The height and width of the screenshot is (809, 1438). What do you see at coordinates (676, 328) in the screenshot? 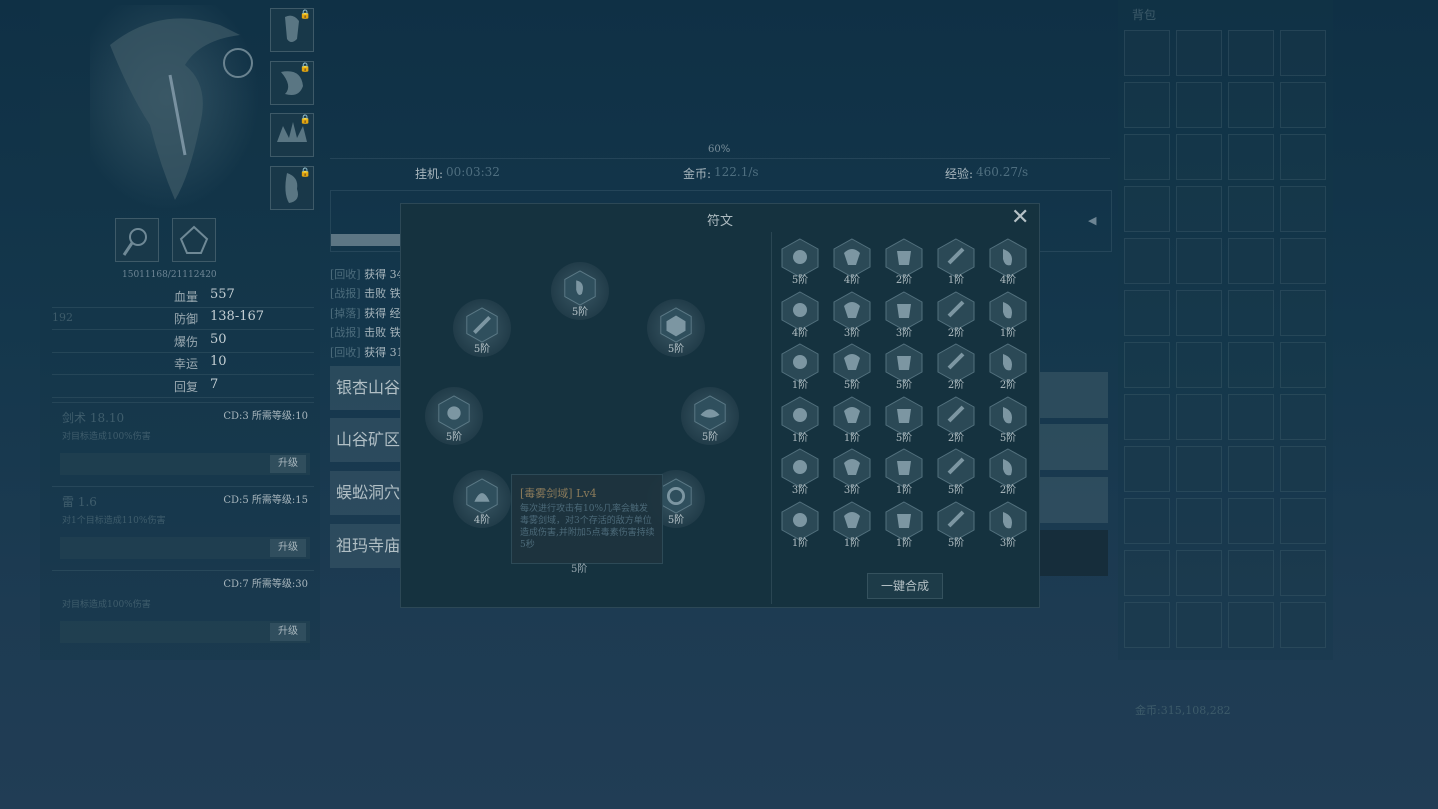
I see `rune-slot-3: 5阶` at bounding box center [676, 328].